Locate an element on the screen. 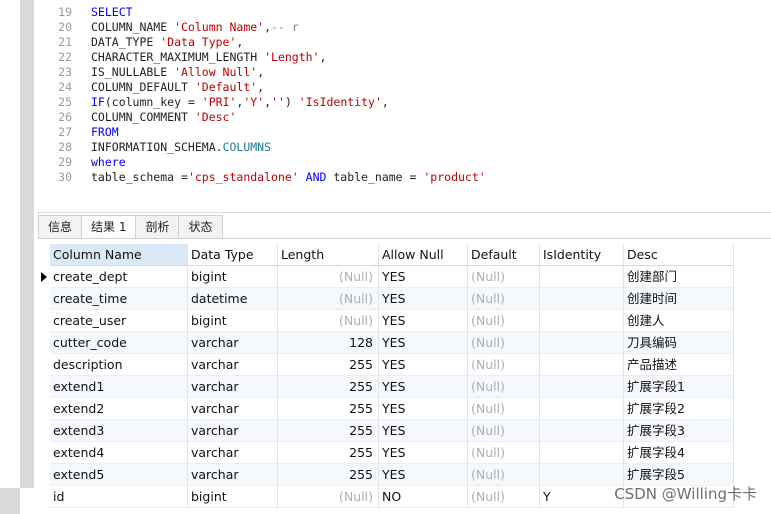 This screenshot has height=514, width=771. table-cell: cutter_code is located at coordinates (119, 343).